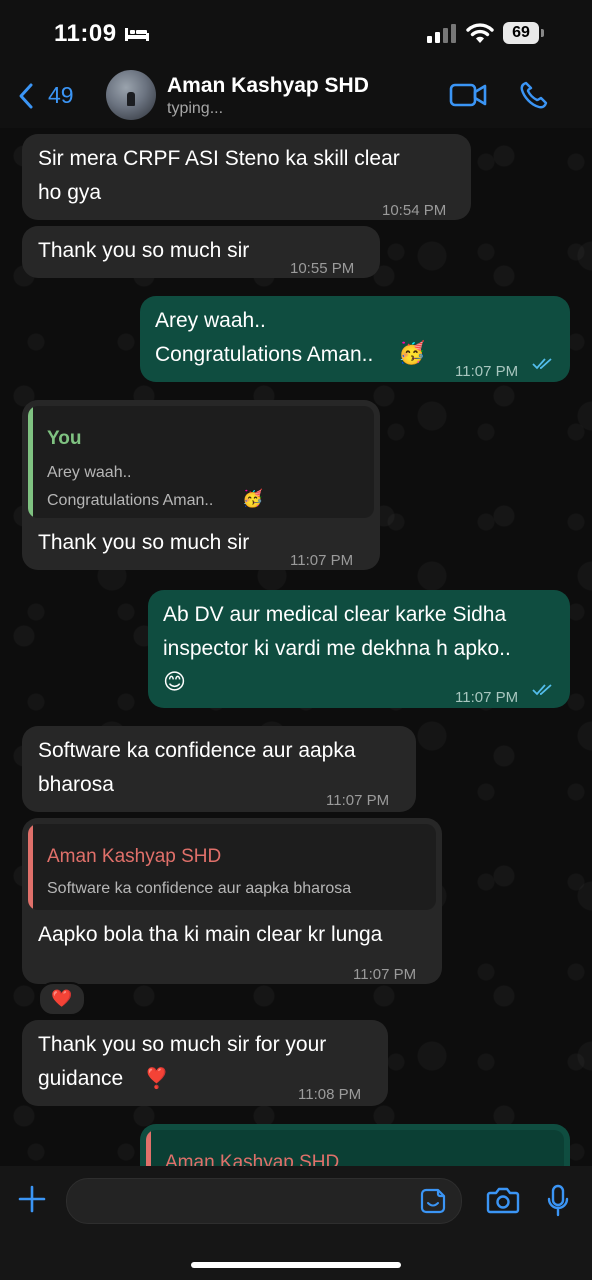 The image size is (592, 1280). Describe the element at coordinates (210, 934) in the screenshot. I see `message-text: Aapko bola tha ki main clear kr lunga` at that location.